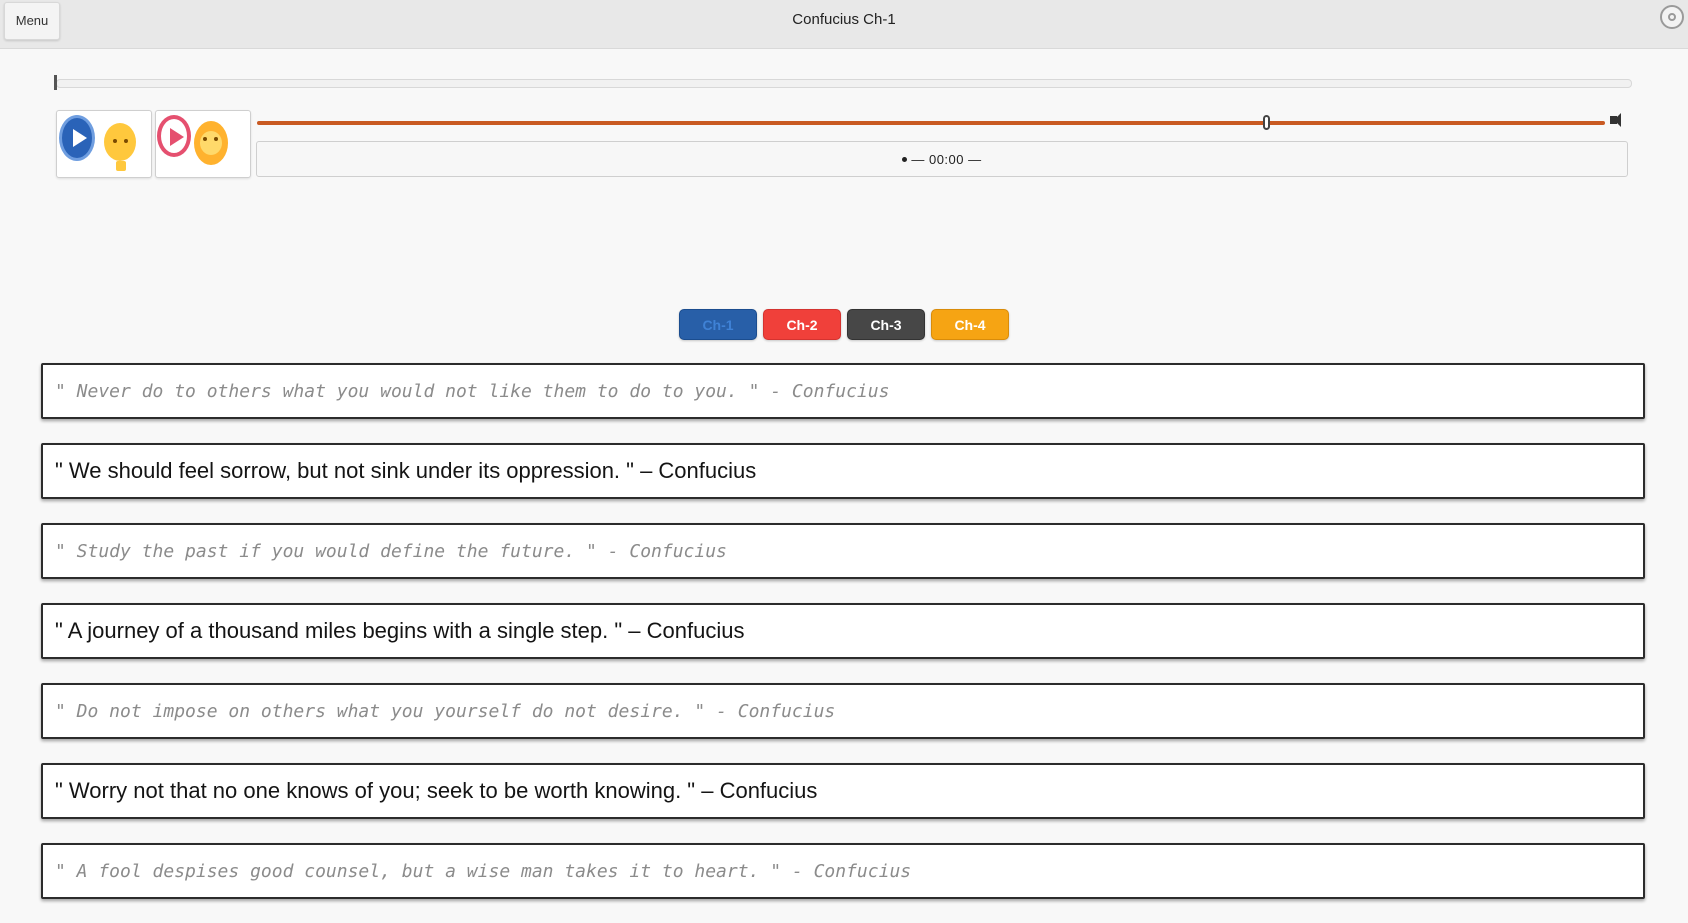 This screenshot has width=1688, height=923. What do you see at coordinates (1615, 120) in the screenshot?
I see `speaker-icon` at bounding box center [1615, 120].